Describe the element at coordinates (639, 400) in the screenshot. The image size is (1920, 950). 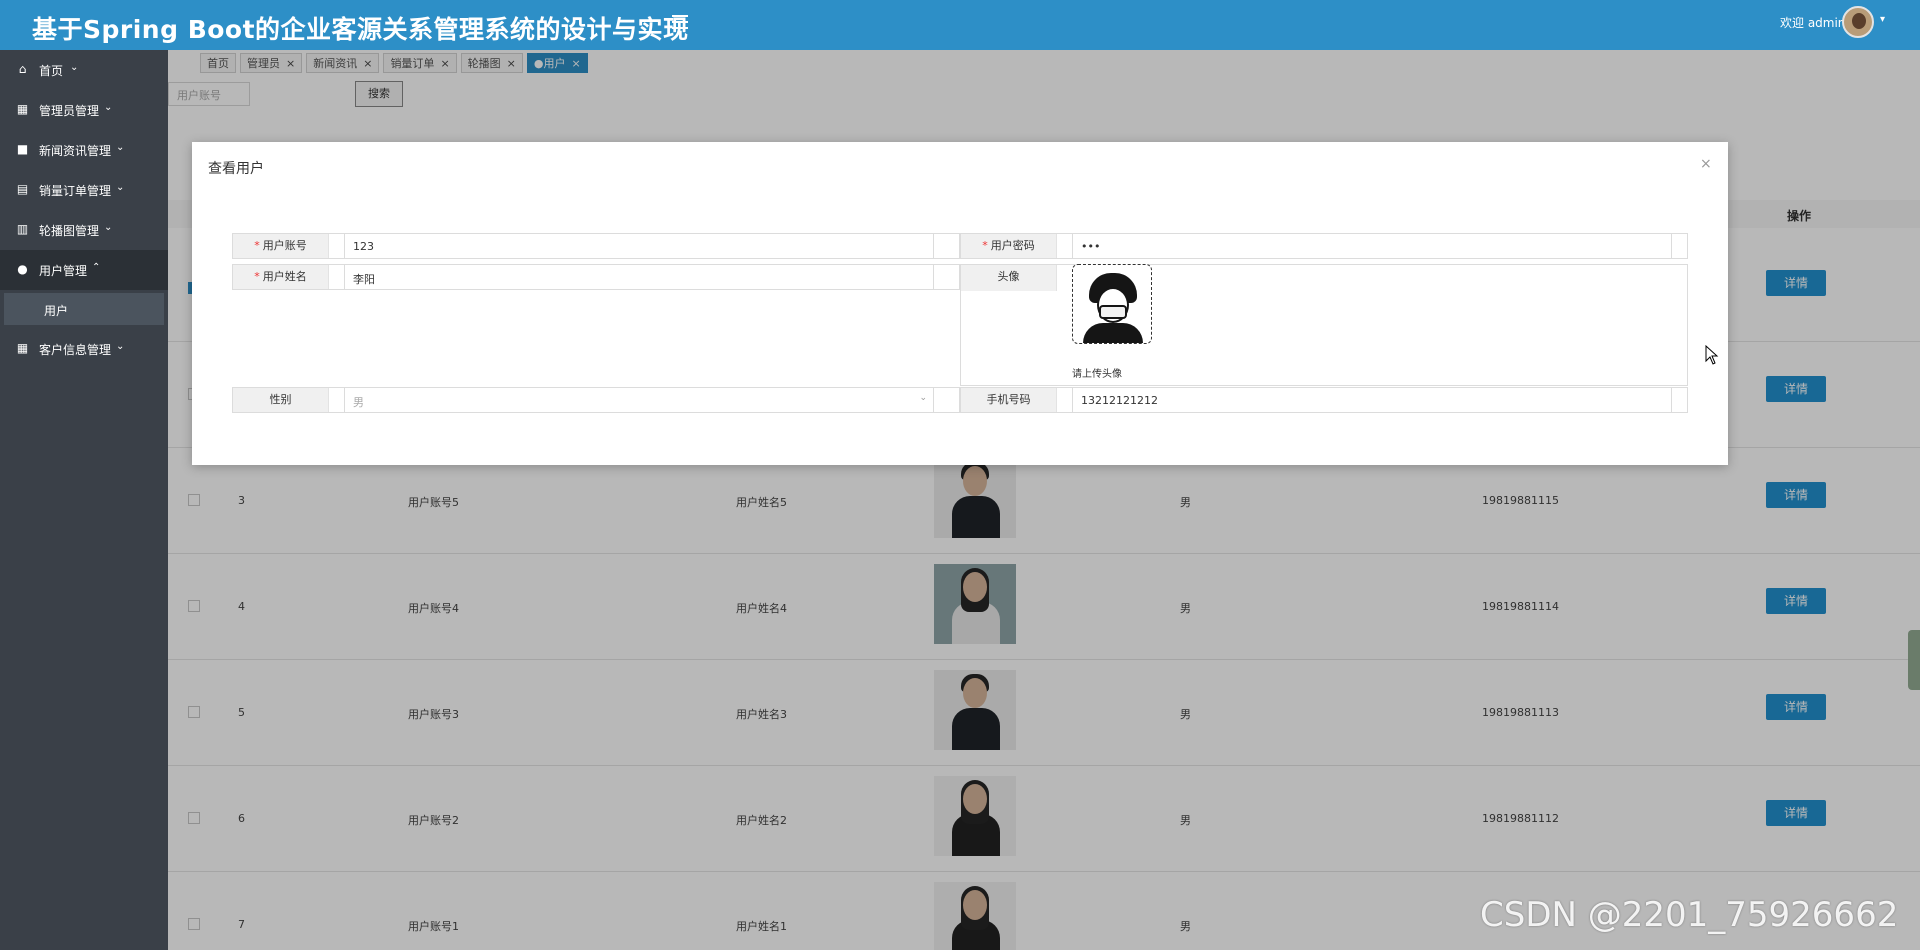
I see `sex-select: 男 ⌄` at that location.